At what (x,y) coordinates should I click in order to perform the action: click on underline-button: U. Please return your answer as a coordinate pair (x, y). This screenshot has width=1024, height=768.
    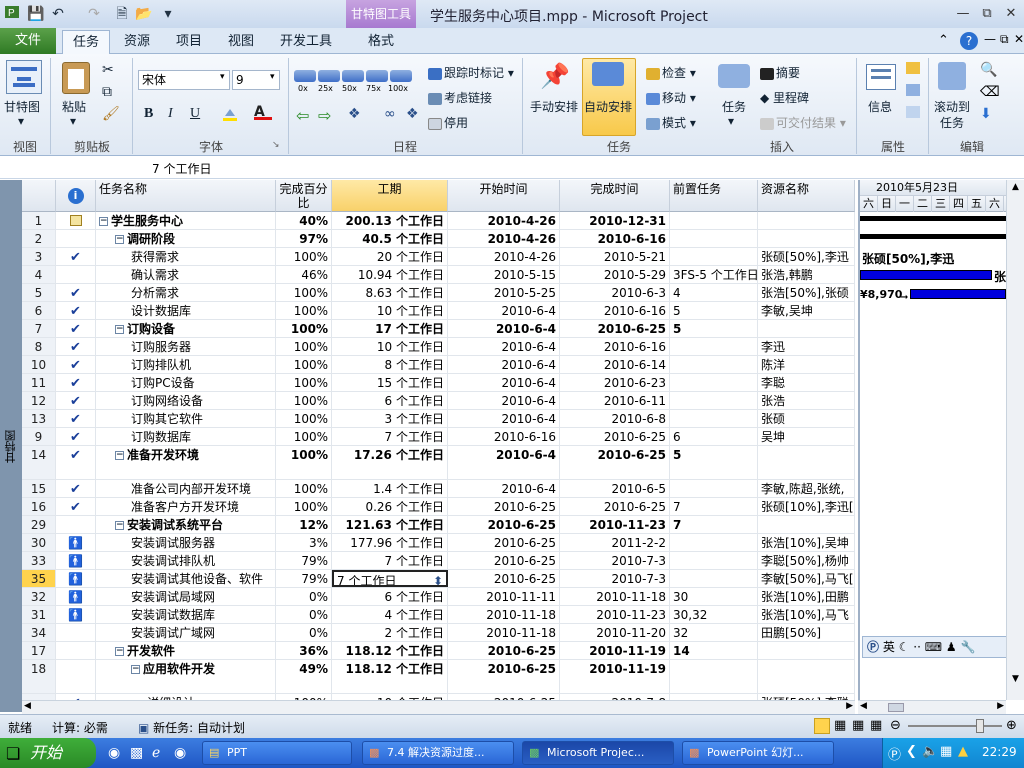
    Looking at the image, I should click on (195, 114).